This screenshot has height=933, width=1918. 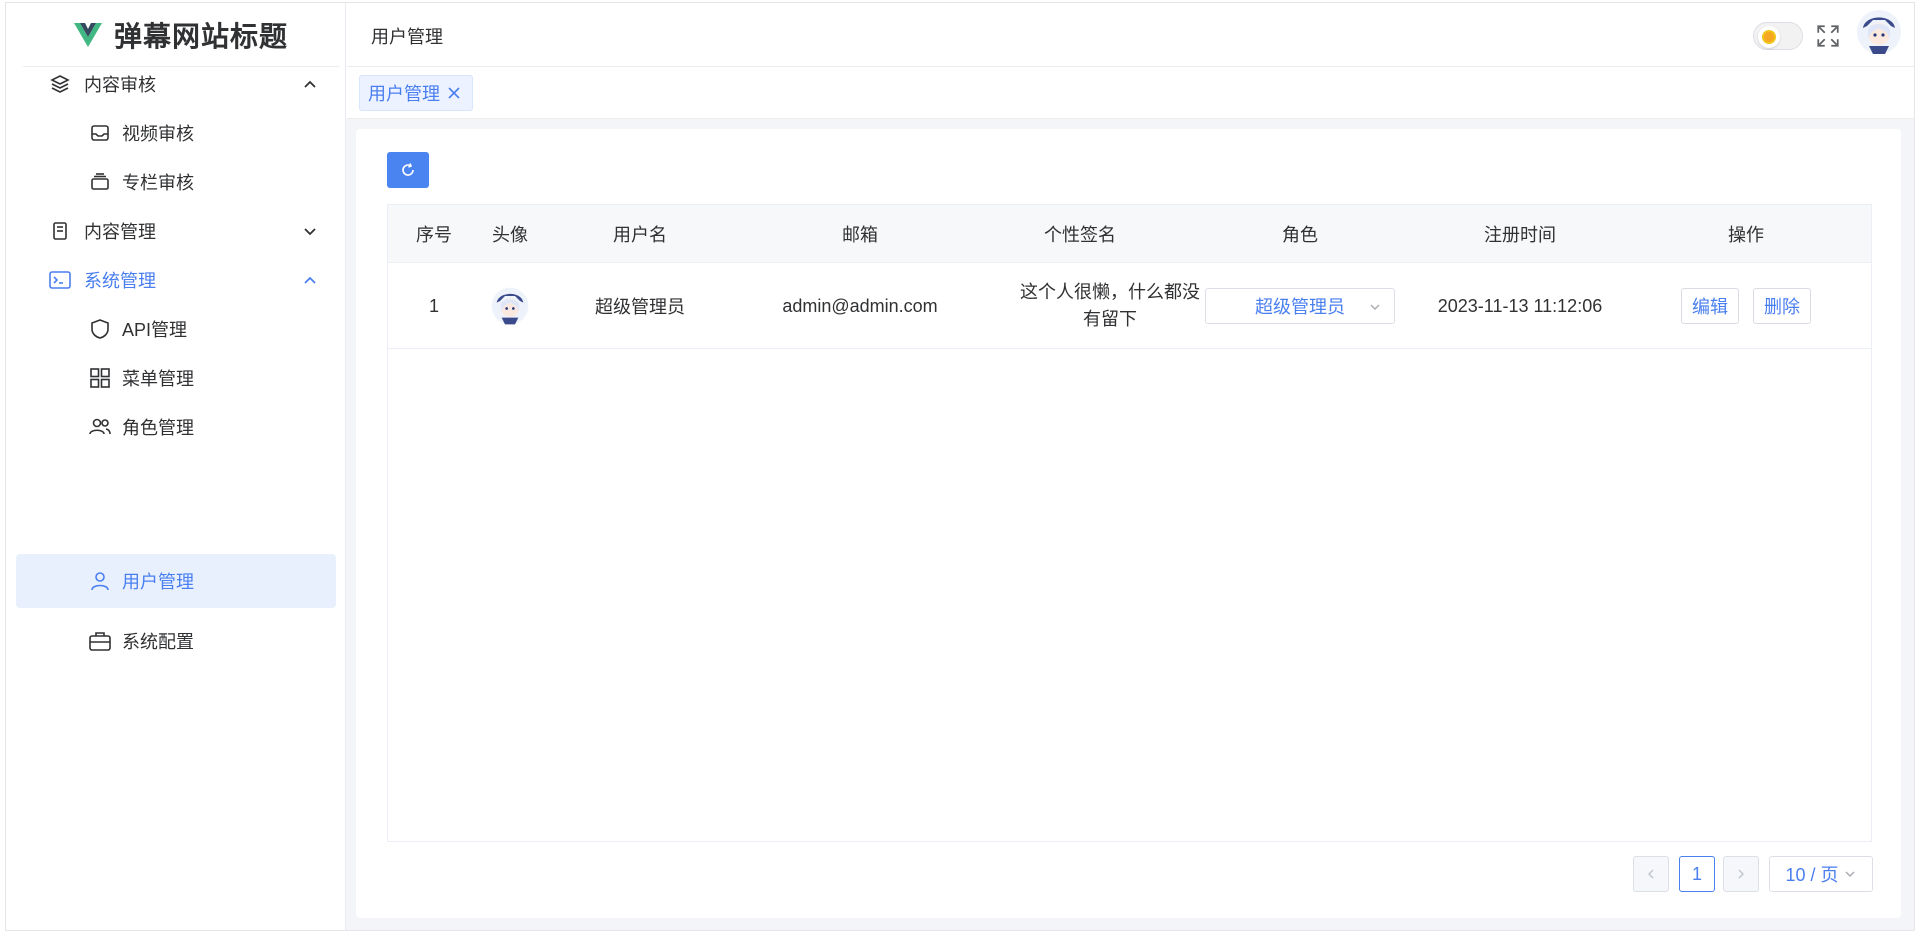 What do you see at coordinates (158, 183) in the screenshot?
I see `sidebar-item-label: 专栏审核` at bounding box center [158, 183].